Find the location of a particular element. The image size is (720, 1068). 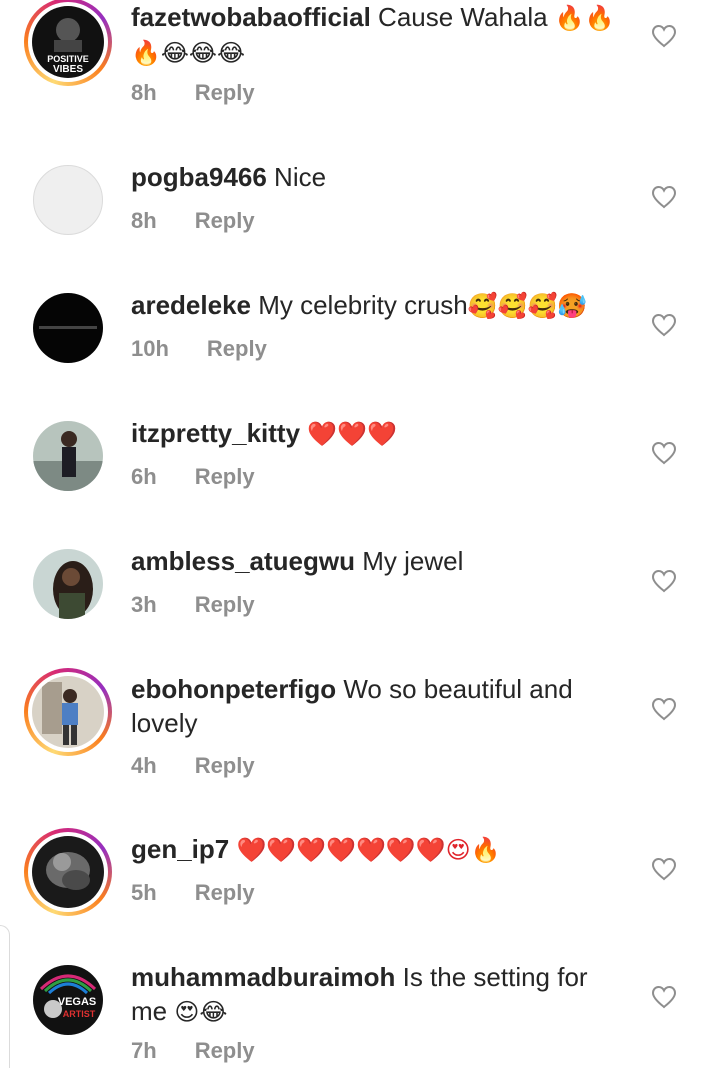

comment-item: ambless_atuegwu My jewel 3h Reply is located at coordinates (360, 572).